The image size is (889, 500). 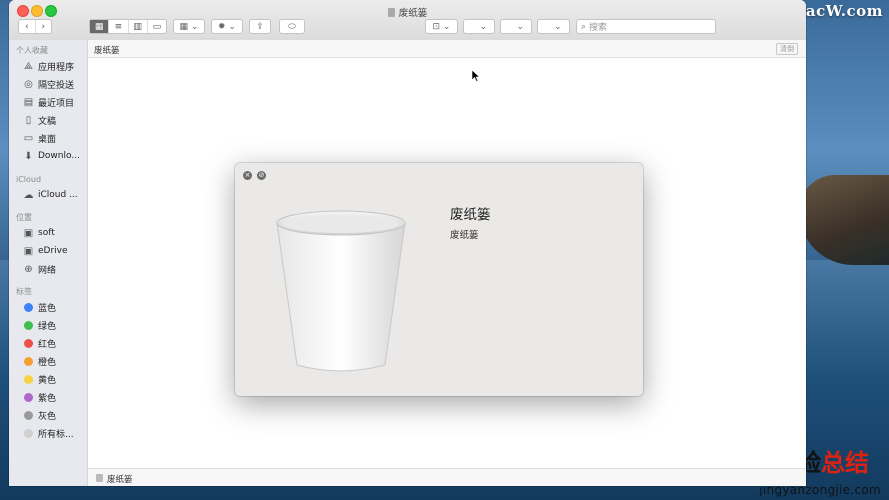 What do you see at coordinates (48, 102) in the screenshot?
I see `sidebar-item-recents: ▤ 最近项目` at bounding box center [48, 102].